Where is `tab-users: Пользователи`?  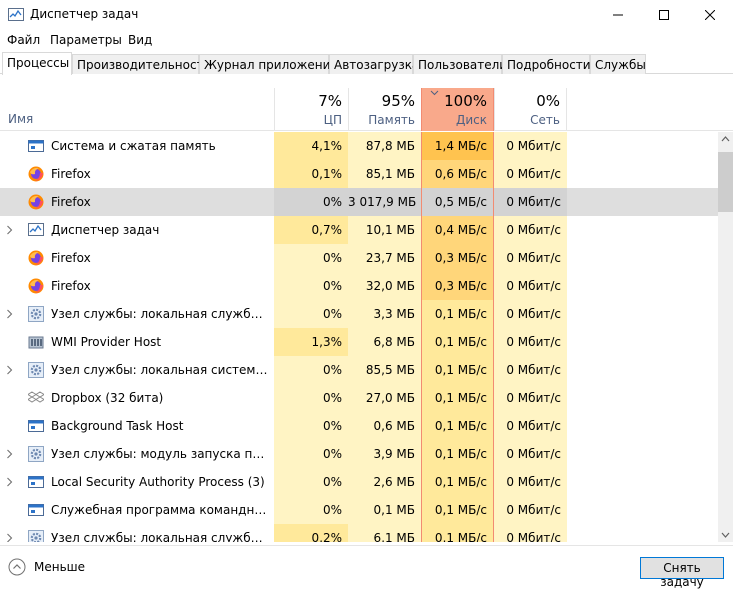
tab-users: Пользователи is located at coordinates (460, 64).